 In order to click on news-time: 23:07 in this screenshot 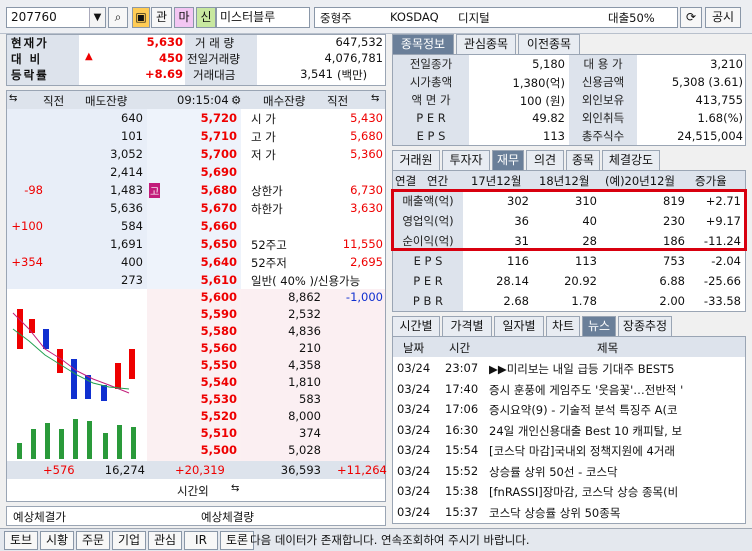, I will do `click(462, 368)`.